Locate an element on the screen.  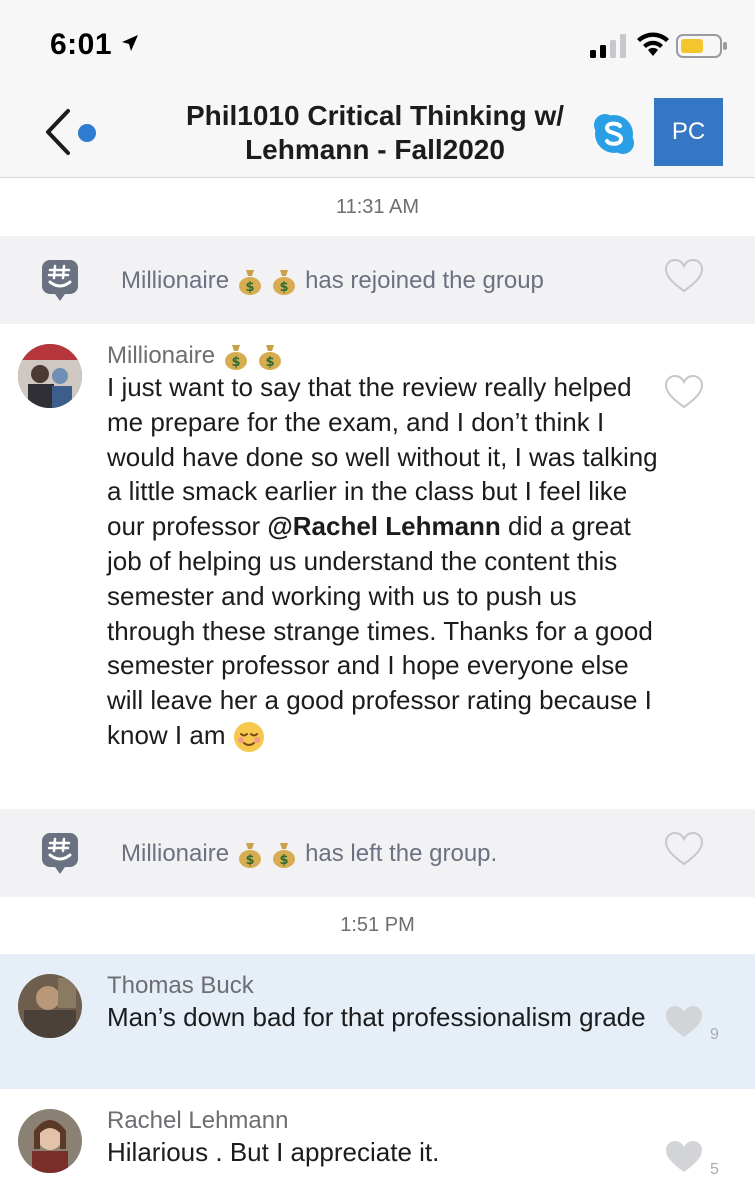
group-avatar: PC is located at coordinates (688, 132).